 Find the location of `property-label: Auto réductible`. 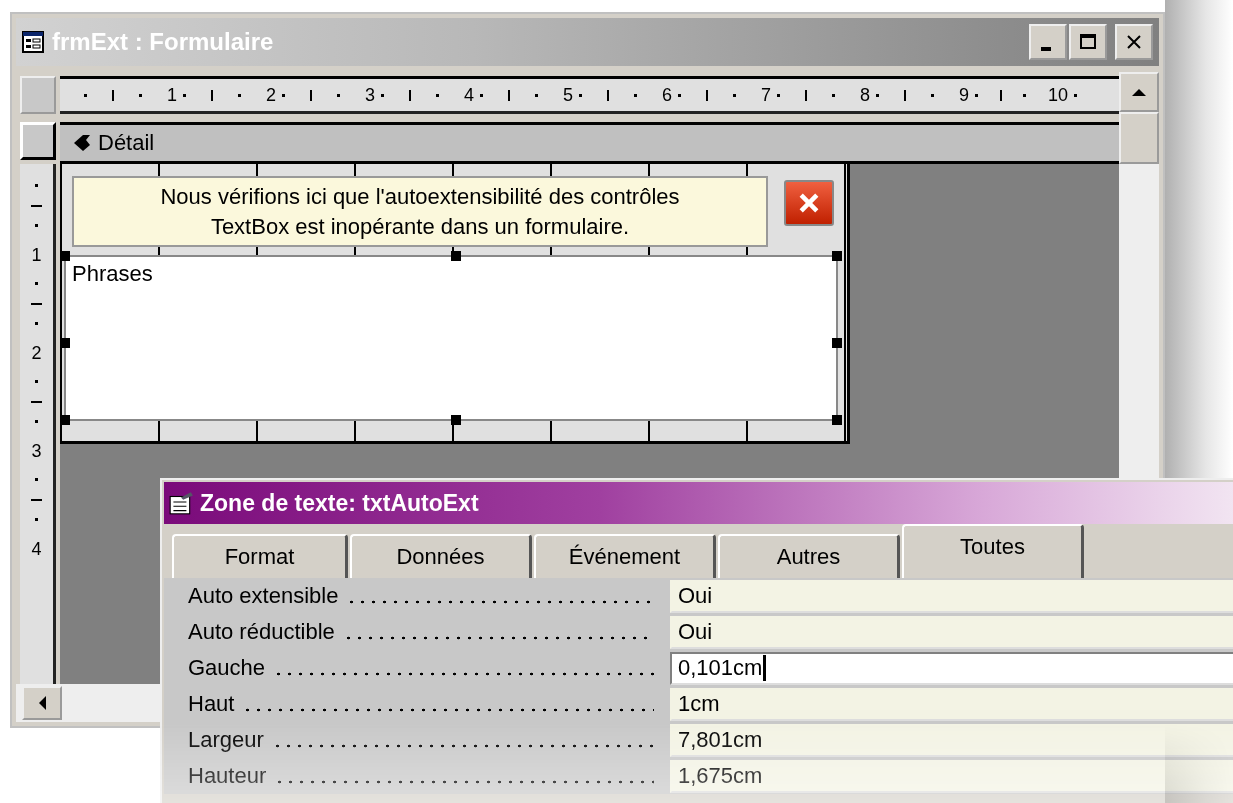

property-label: Auto réductible is located at coordinates (261, 632).